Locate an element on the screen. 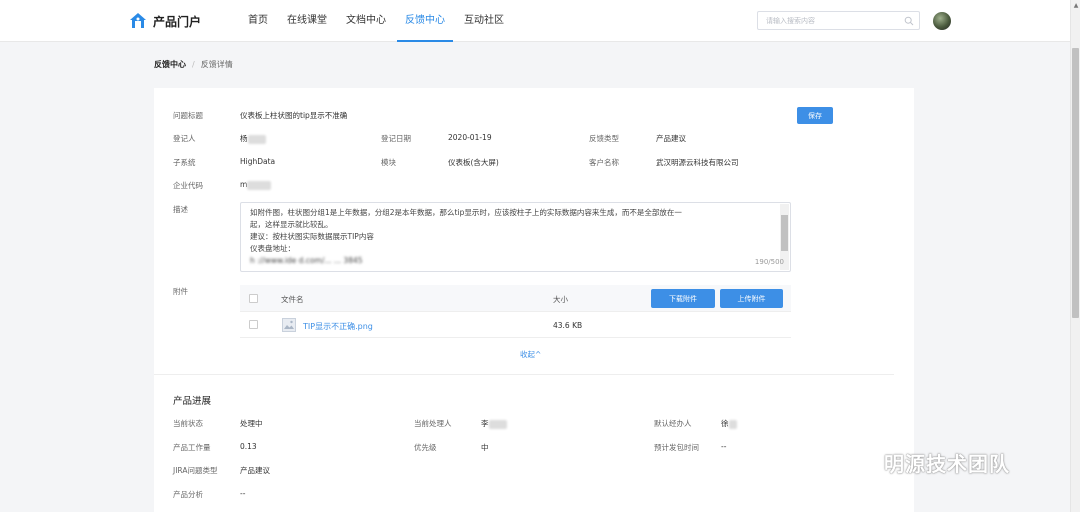  analysis-label: 产品分析 is located at coordinates (188, 494).